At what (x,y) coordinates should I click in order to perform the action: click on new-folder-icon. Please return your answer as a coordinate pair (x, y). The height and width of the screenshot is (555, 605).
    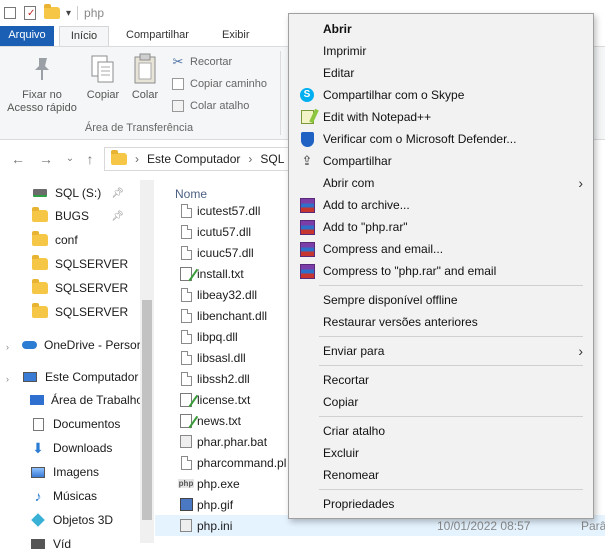
    Looking at the image, I should click on (52, 11).